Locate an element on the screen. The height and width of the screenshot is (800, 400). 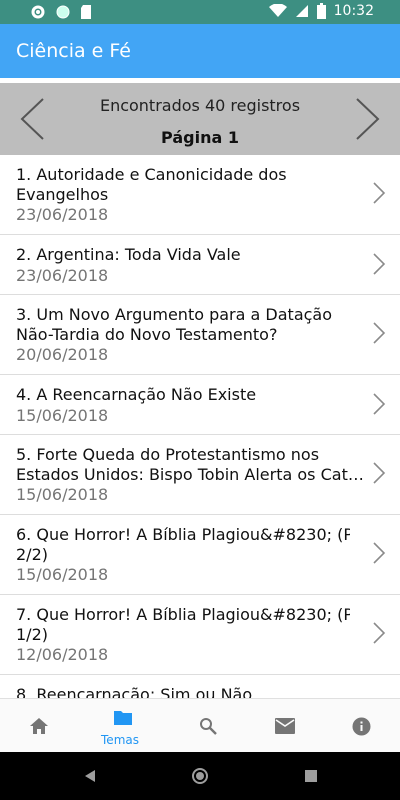
item-title-line1: 2. Argentina: Toda Vida Vale is located at coordinates (128, 254).